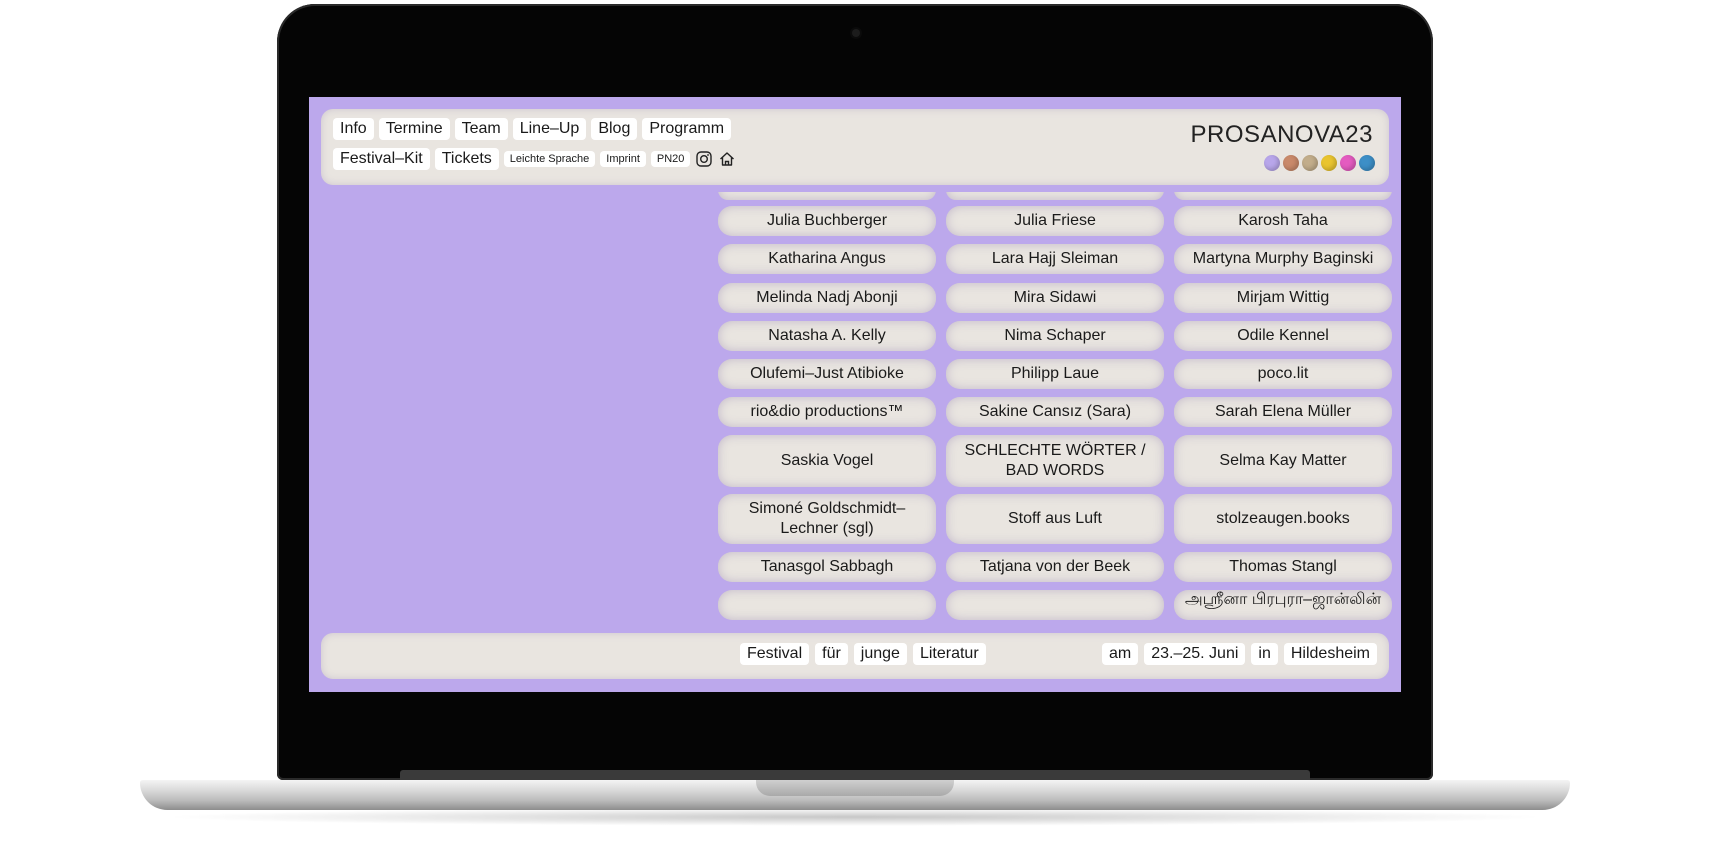 The height and width of the screenshot is (842, 1725). I want to click on footer-word: für, so click(831, 654).